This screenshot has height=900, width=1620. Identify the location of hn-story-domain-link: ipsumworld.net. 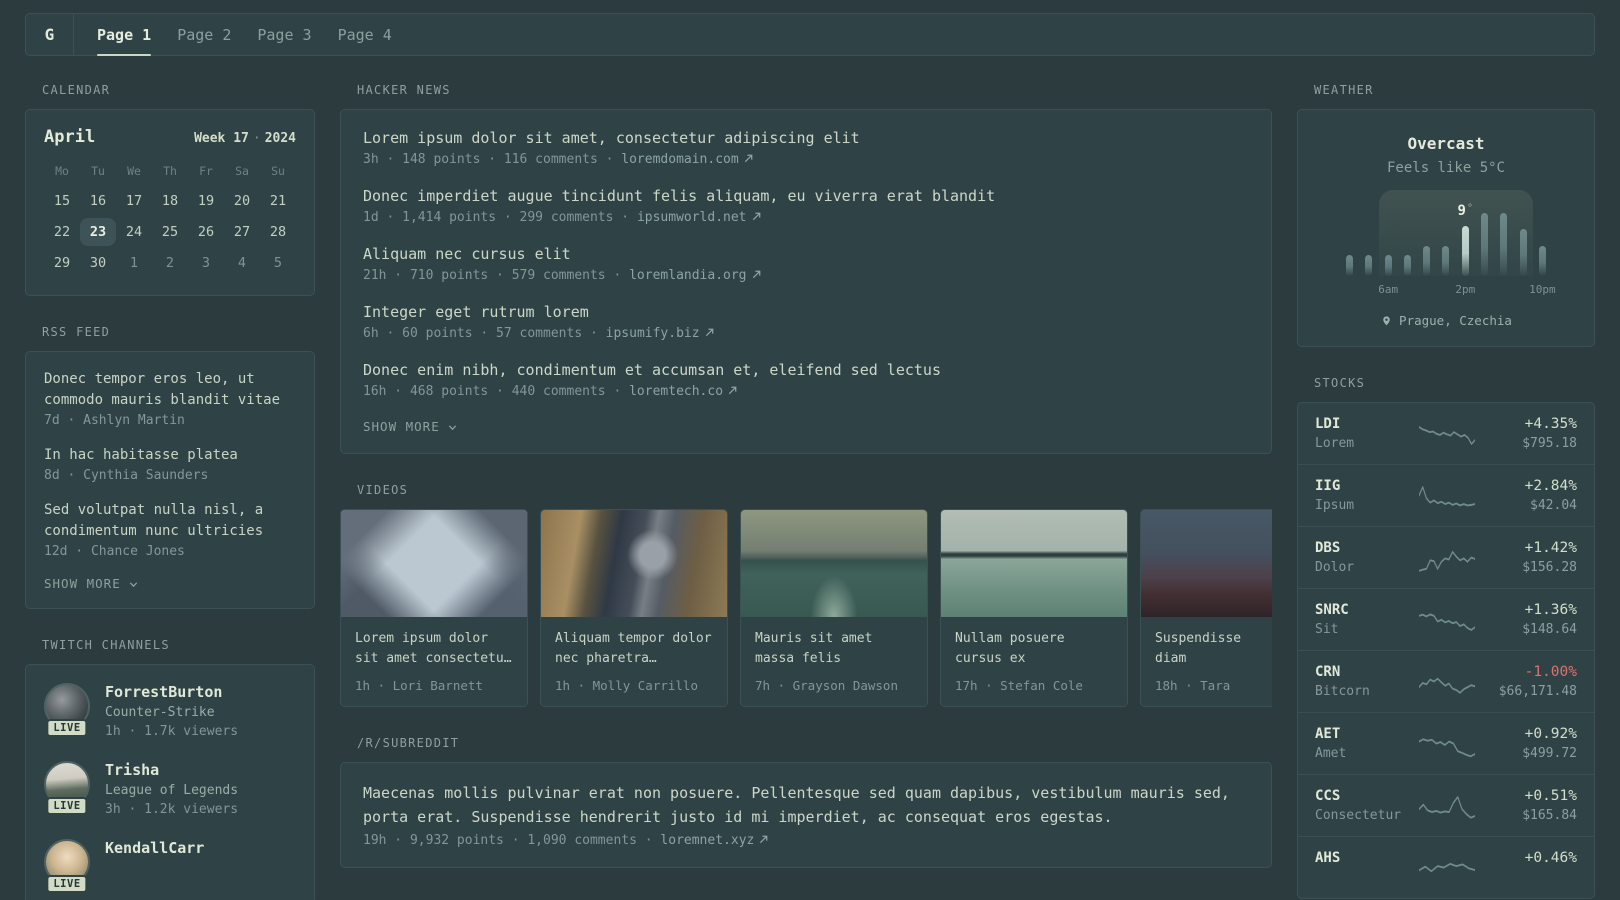
(699, 217).